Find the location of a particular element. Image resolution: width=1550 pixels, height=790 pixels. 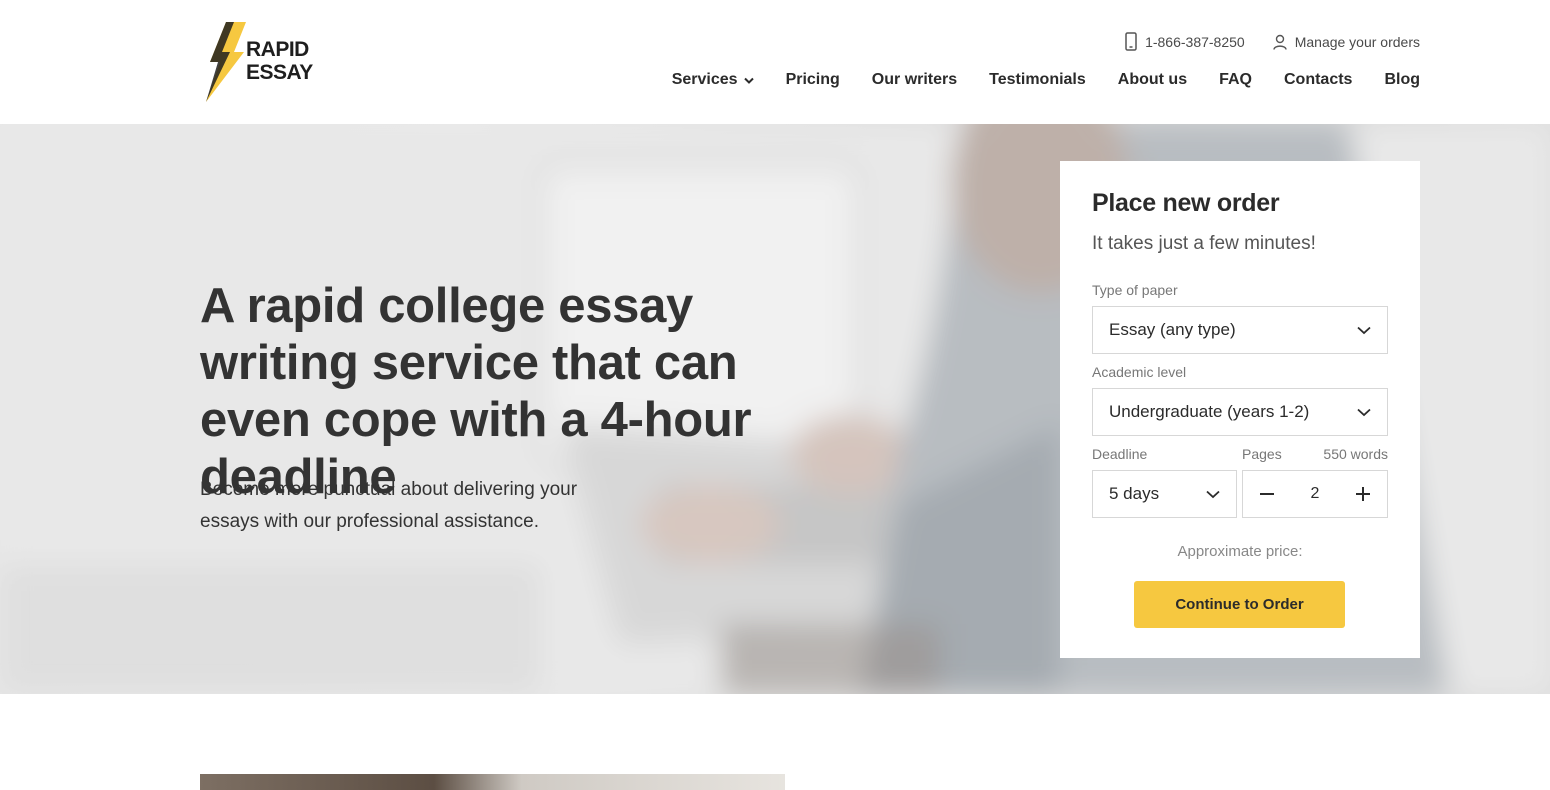

paper-type-value: Essay (any type) is located at coordinates (1172, 329).